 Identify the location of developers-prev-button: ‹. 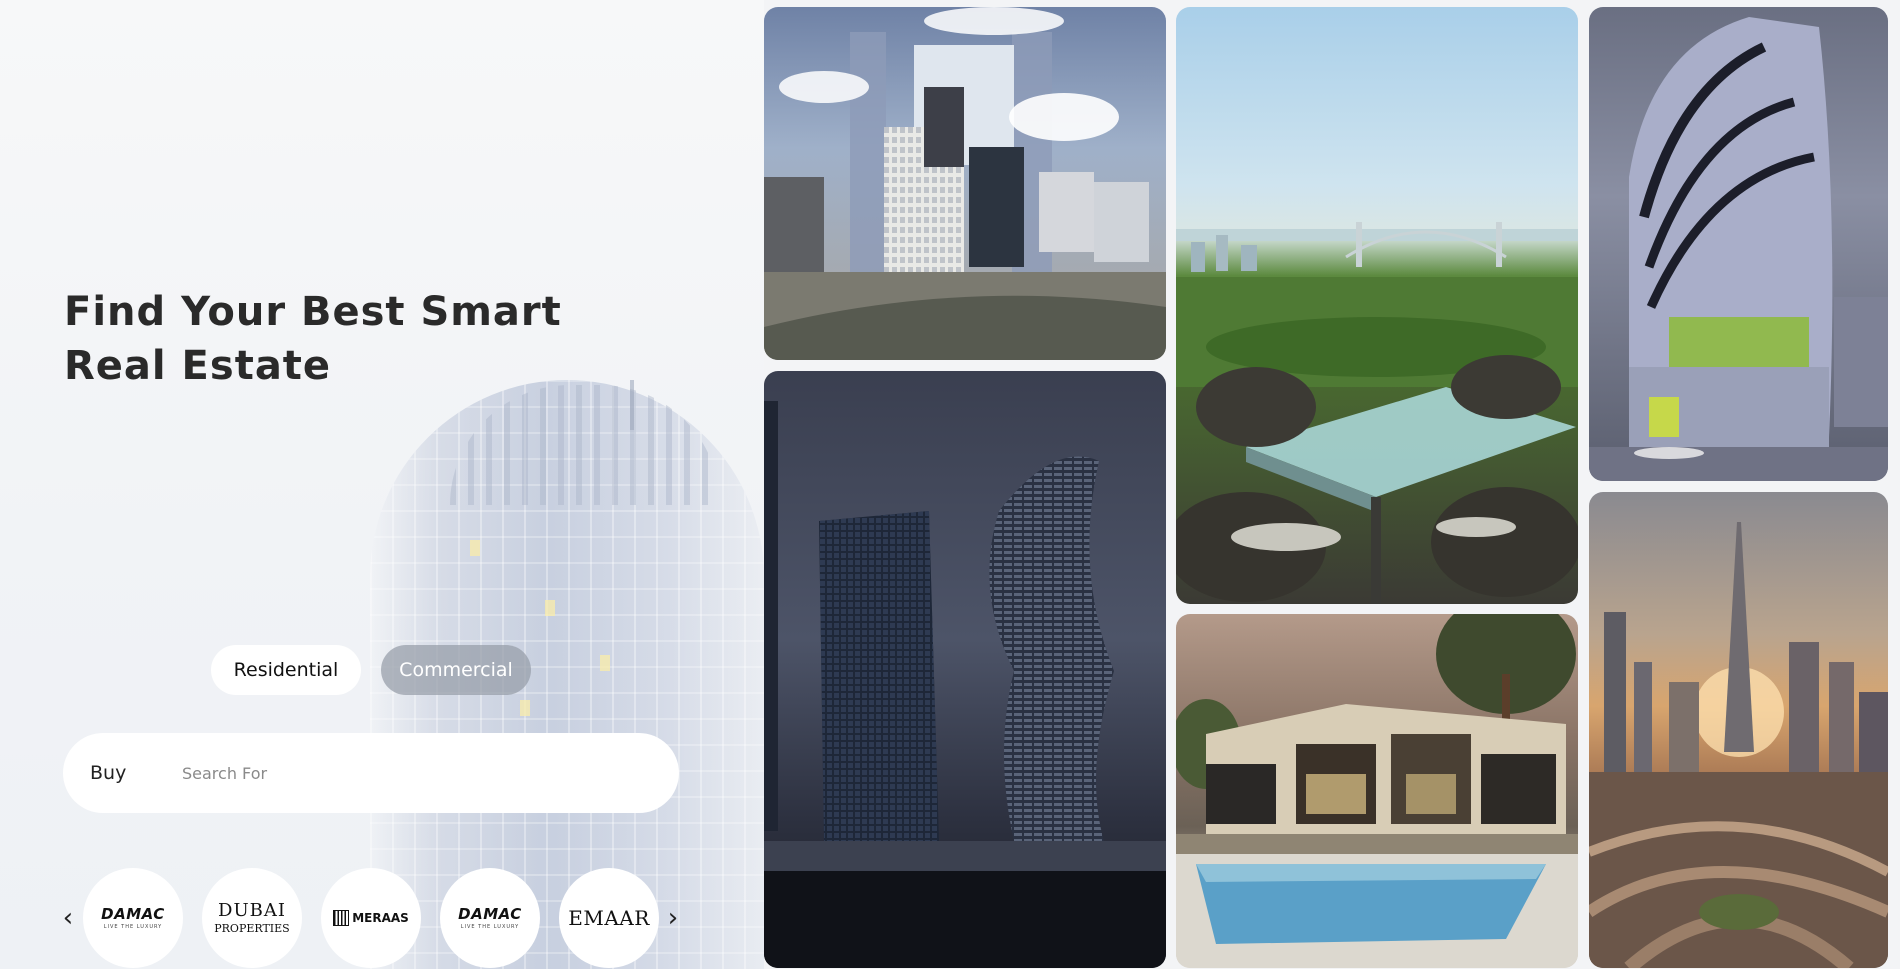
(68, 918).